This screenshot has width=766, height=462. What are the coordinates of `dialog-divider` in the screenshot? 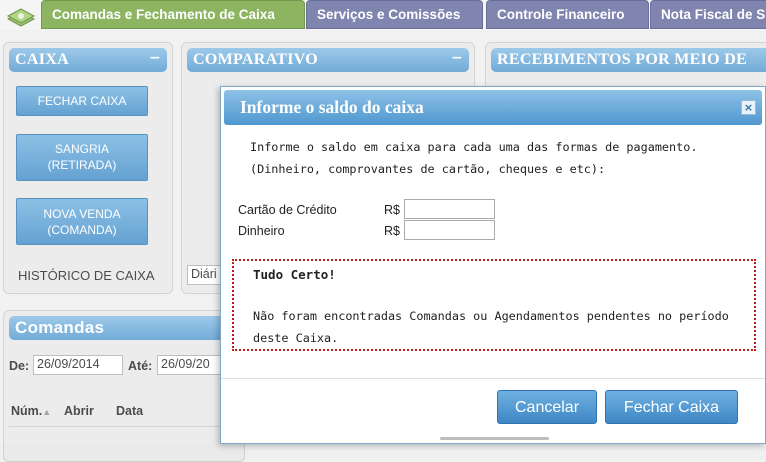 It's located at (493, 378).